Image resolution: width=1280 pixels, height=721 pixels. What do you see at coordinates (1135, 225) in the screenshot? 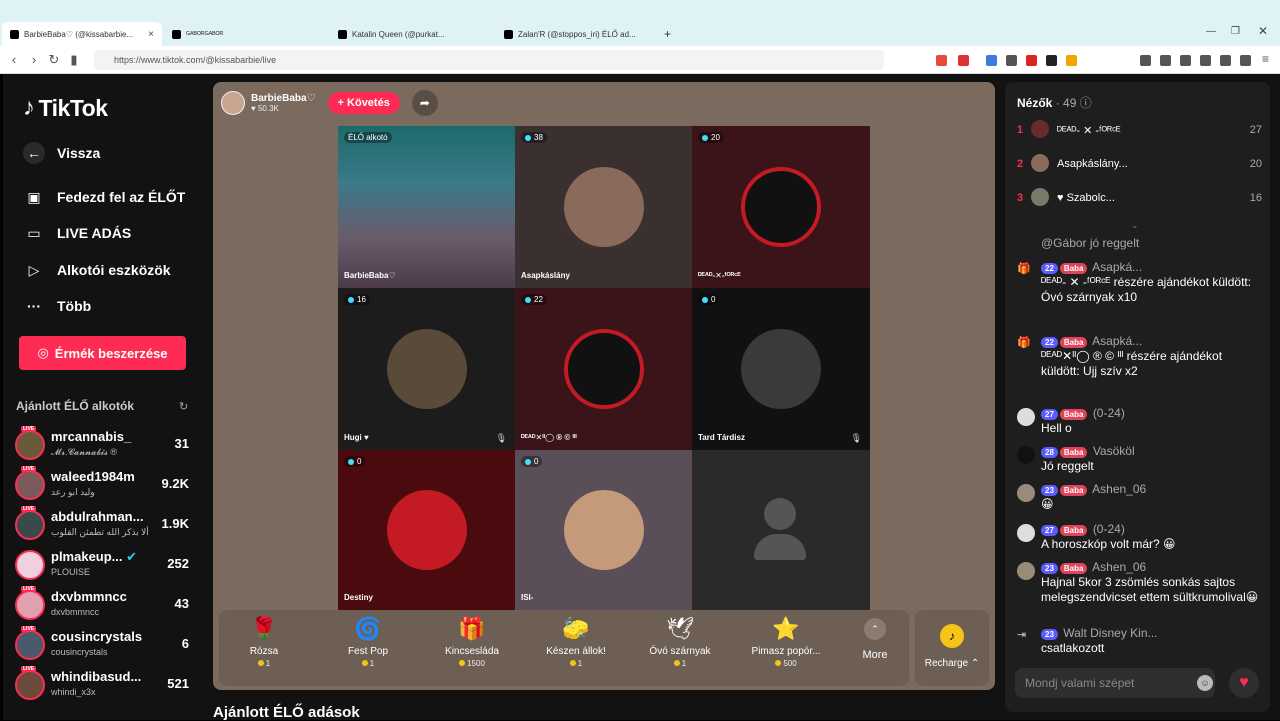
I see `expand-chevron-icon: ⌄` at bounding box center [1135, 225].